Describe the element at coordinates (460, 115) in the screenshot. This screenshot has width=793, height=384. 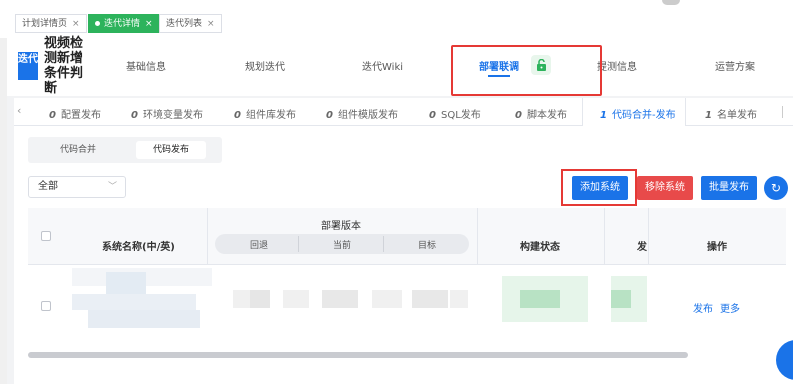
I see `sub-tab-label: SQL发布` at that location.